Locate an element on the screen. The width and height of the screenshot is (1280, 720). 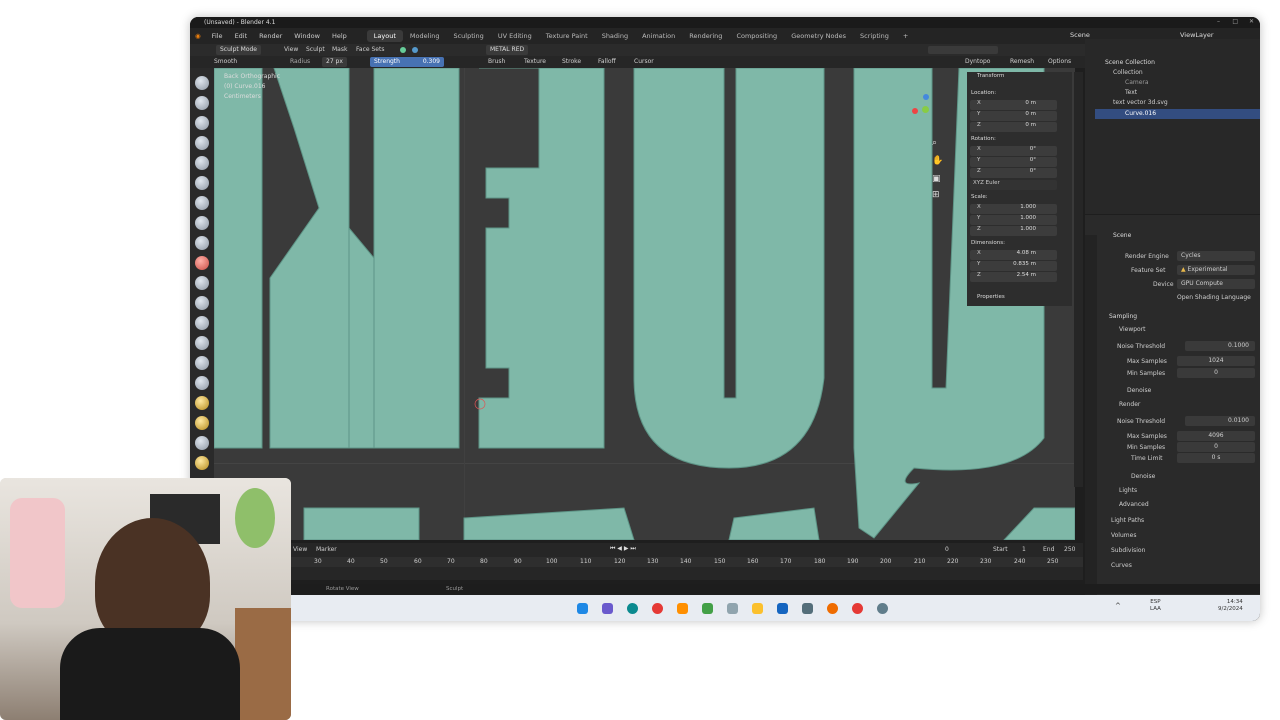
flatten-brush-icon is located at coordinates (202, 263).